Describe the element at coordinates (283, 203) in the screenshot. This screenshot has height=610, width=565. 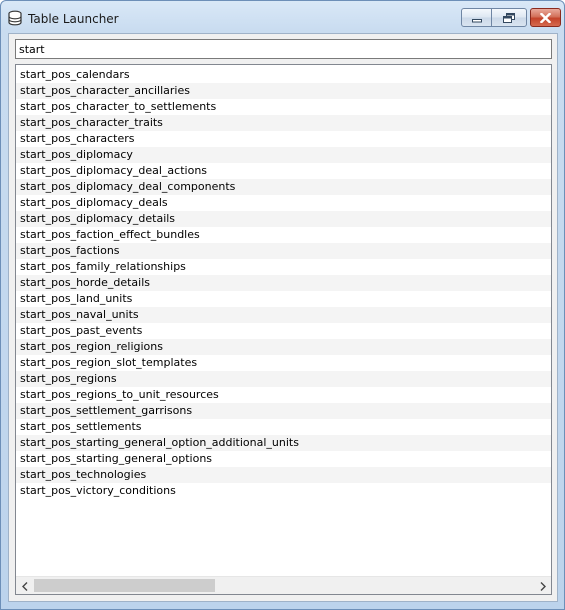
I see `list-item: start_pos_diplomacy_deals` at that location.